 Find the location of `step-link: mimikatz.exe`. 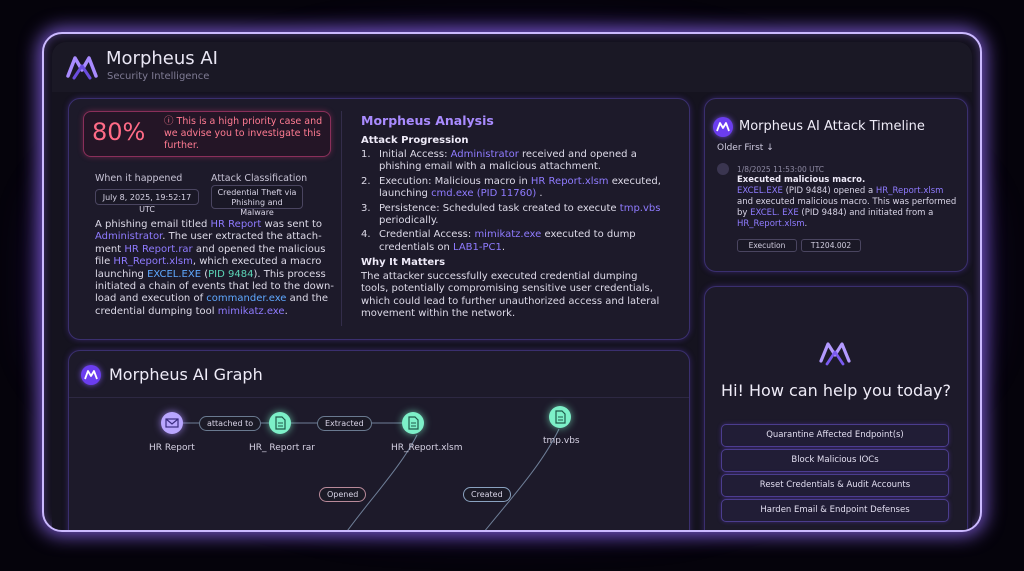

step-link: mimikatz.exe is located at coordinates (507, 234).